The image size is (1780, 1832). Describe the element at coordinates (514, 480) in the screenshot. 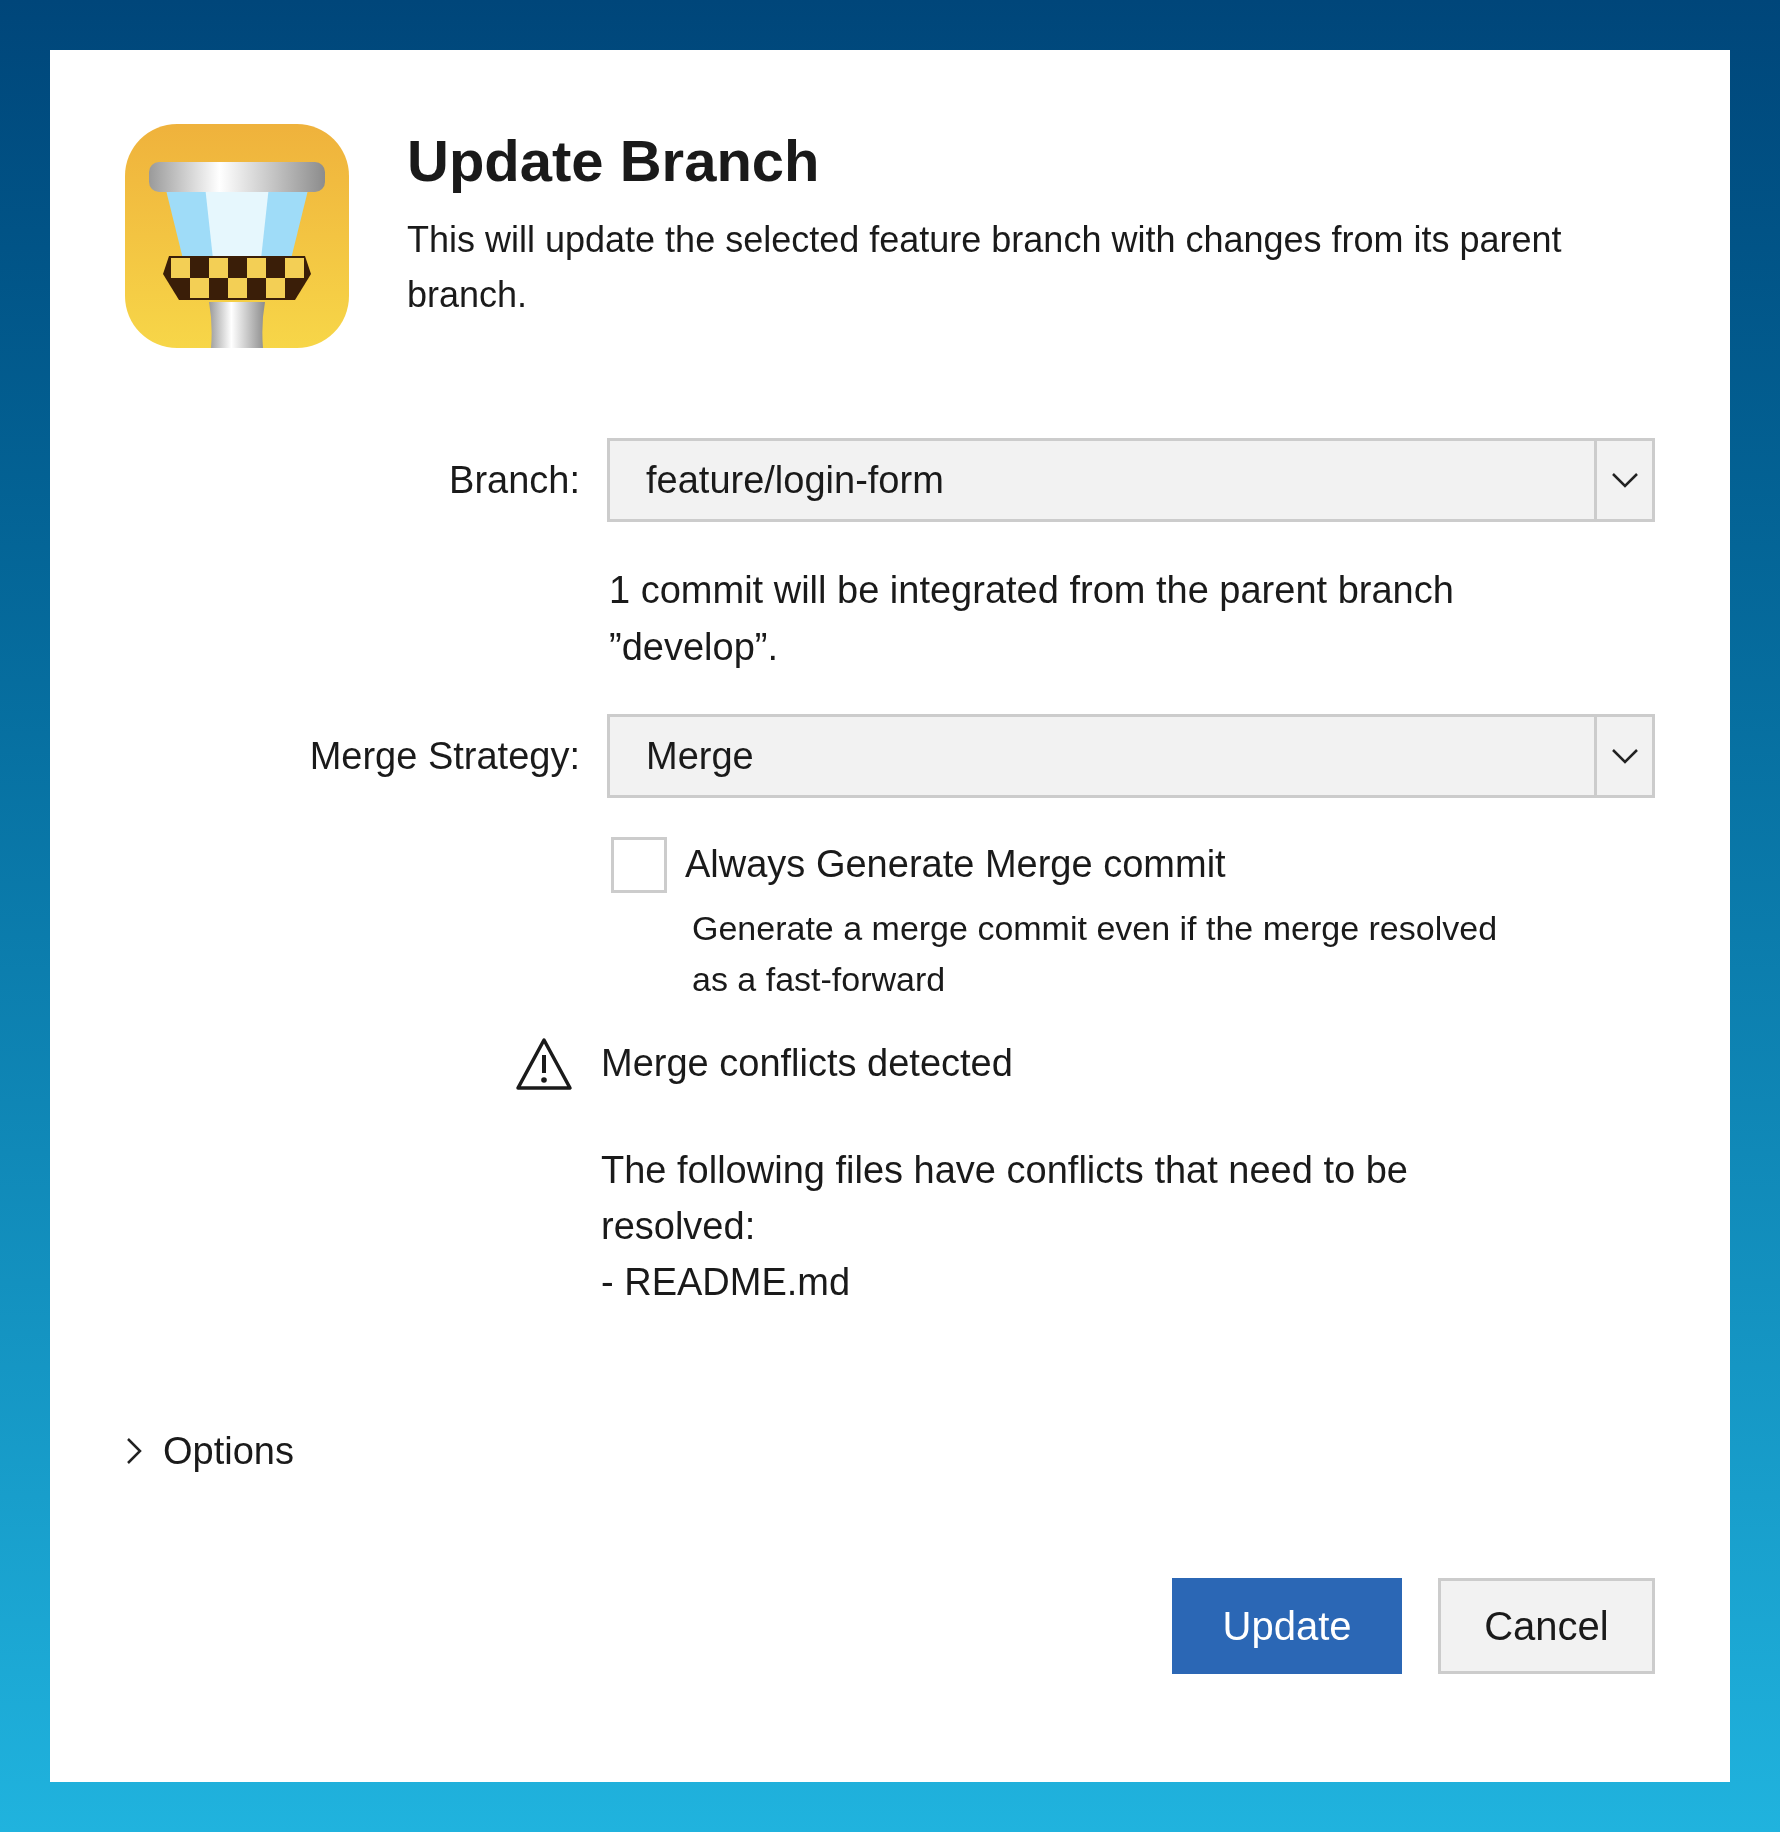

I see `branch-label: Branch:` at that location.